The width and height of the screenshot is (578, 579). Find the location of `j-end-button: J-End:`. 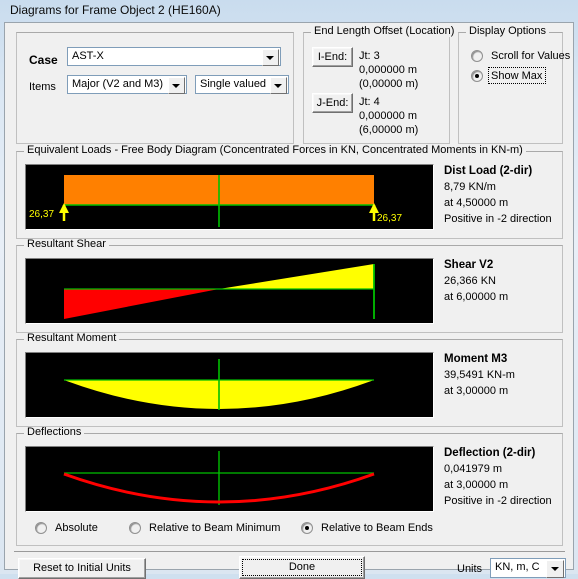

j-end-button: J-End: is located at coordinates (332, 103).